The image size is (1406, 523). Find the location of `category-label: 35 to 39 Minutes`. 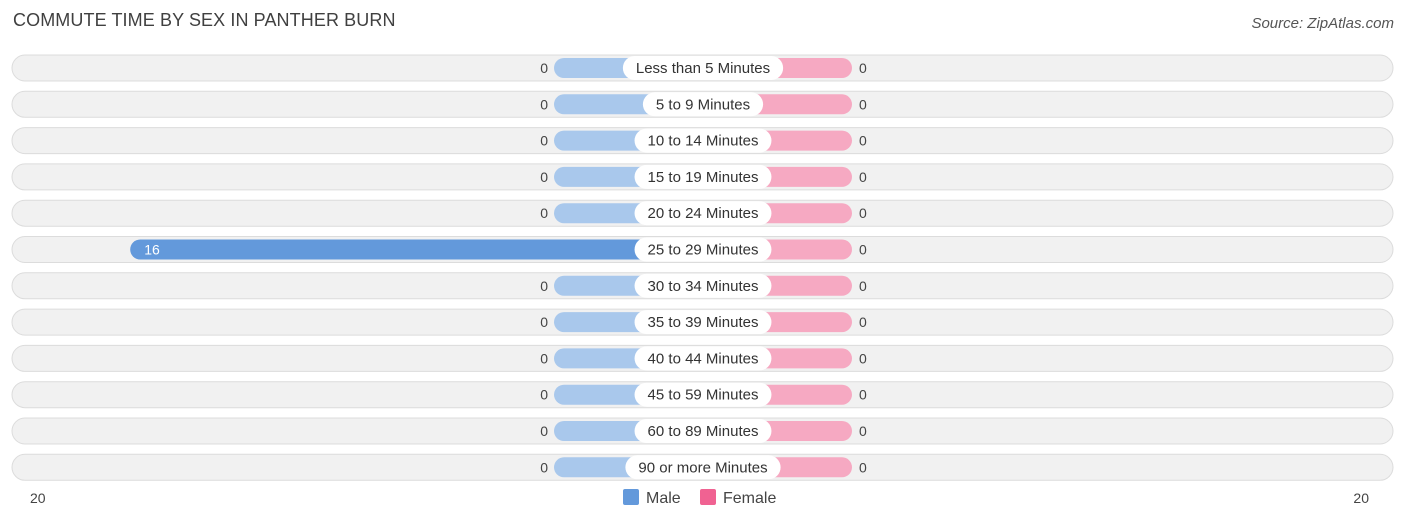

category-label: 35 to 39 Minutes is located at coordinates (703, 322).